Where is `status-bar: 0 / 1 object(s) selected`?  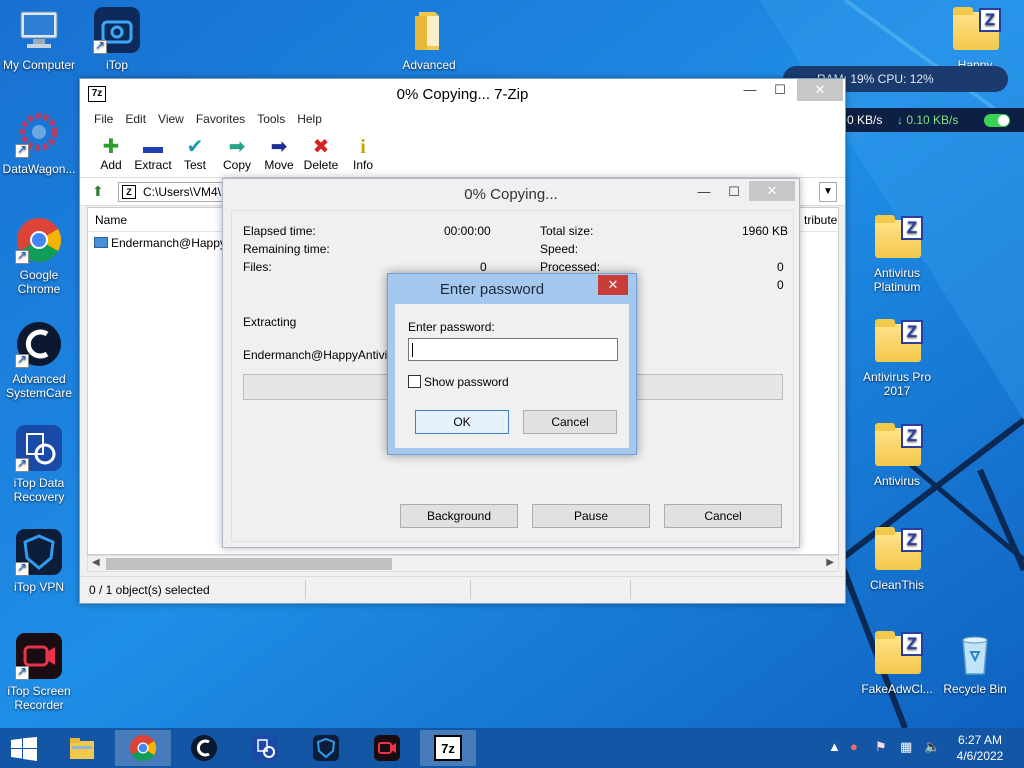
status-bar: 0 / 1 object(s) selected is located at coordinates (462, 589).